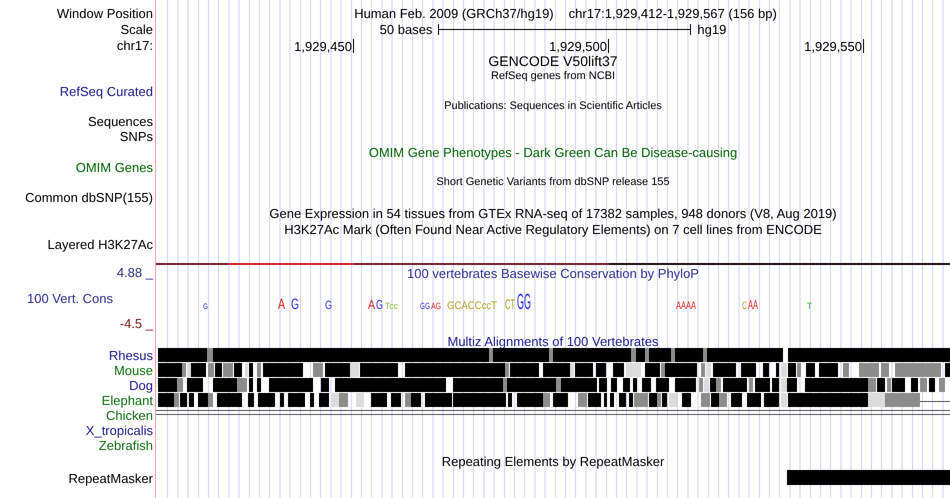  Describe the element at coordinates (120, 121) in the screenshot. I see `track-label: Sequences` at that location.